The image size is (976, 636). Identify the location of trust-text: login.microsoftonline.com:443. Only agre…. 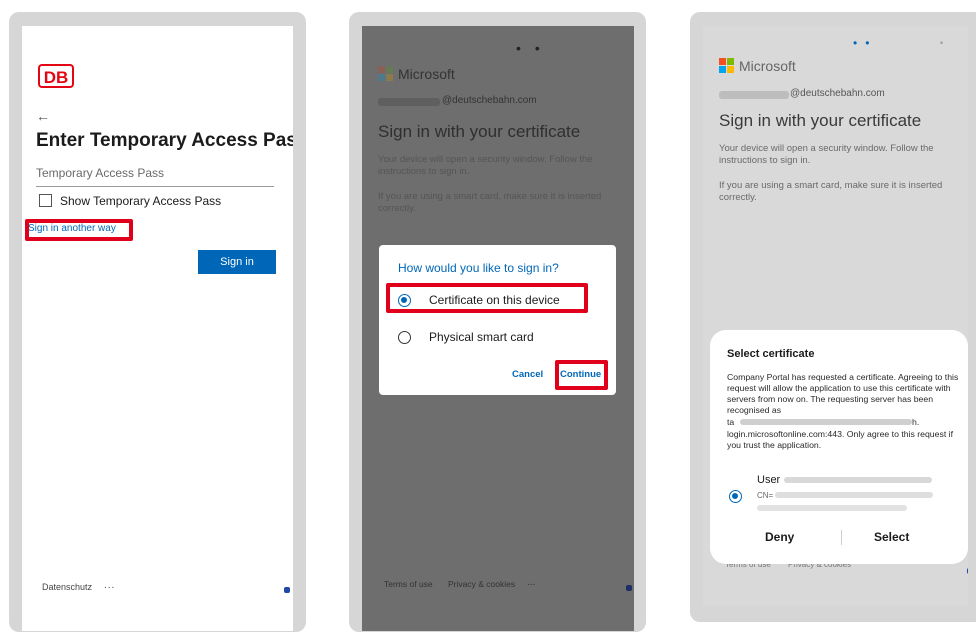
(840, 439).